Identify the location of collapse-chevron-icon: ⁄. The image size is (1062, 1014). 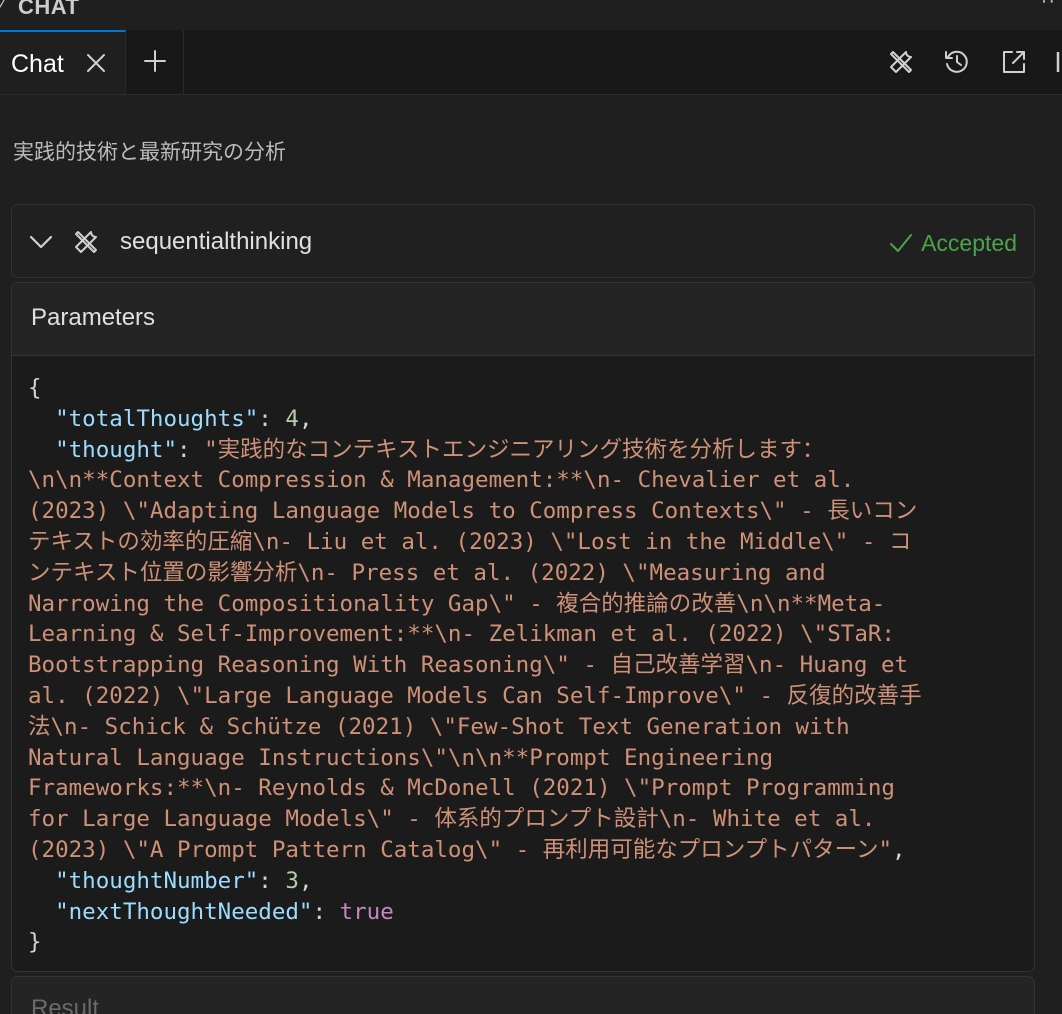
(1, 8).